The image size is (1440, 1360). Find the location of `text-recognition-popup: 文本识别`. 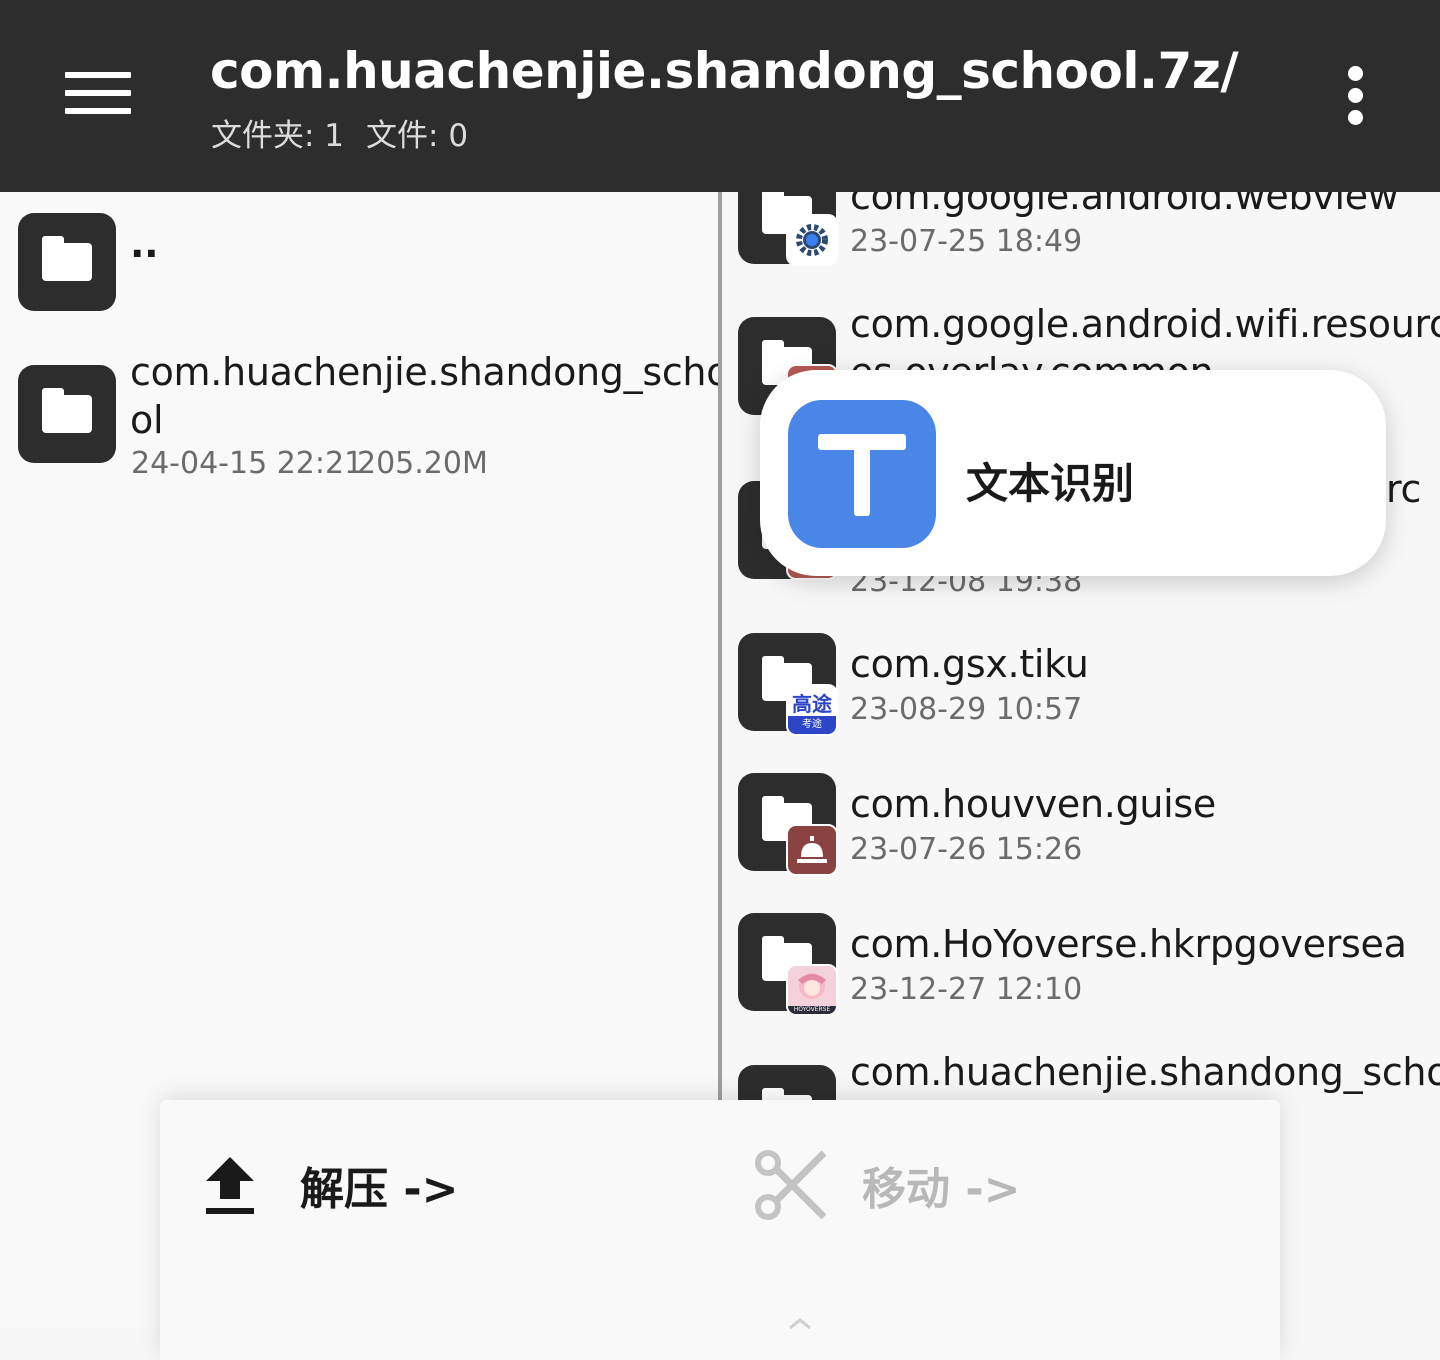

text-recognition-popup: 文本识别 is located at coordinates (1073, 473).